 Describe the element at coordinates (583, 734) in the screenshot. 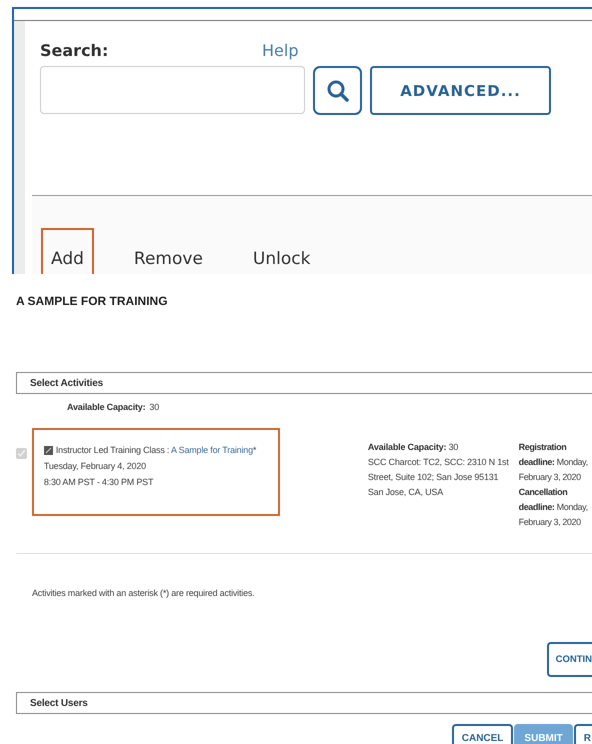

I see `action-button: R` at that location.